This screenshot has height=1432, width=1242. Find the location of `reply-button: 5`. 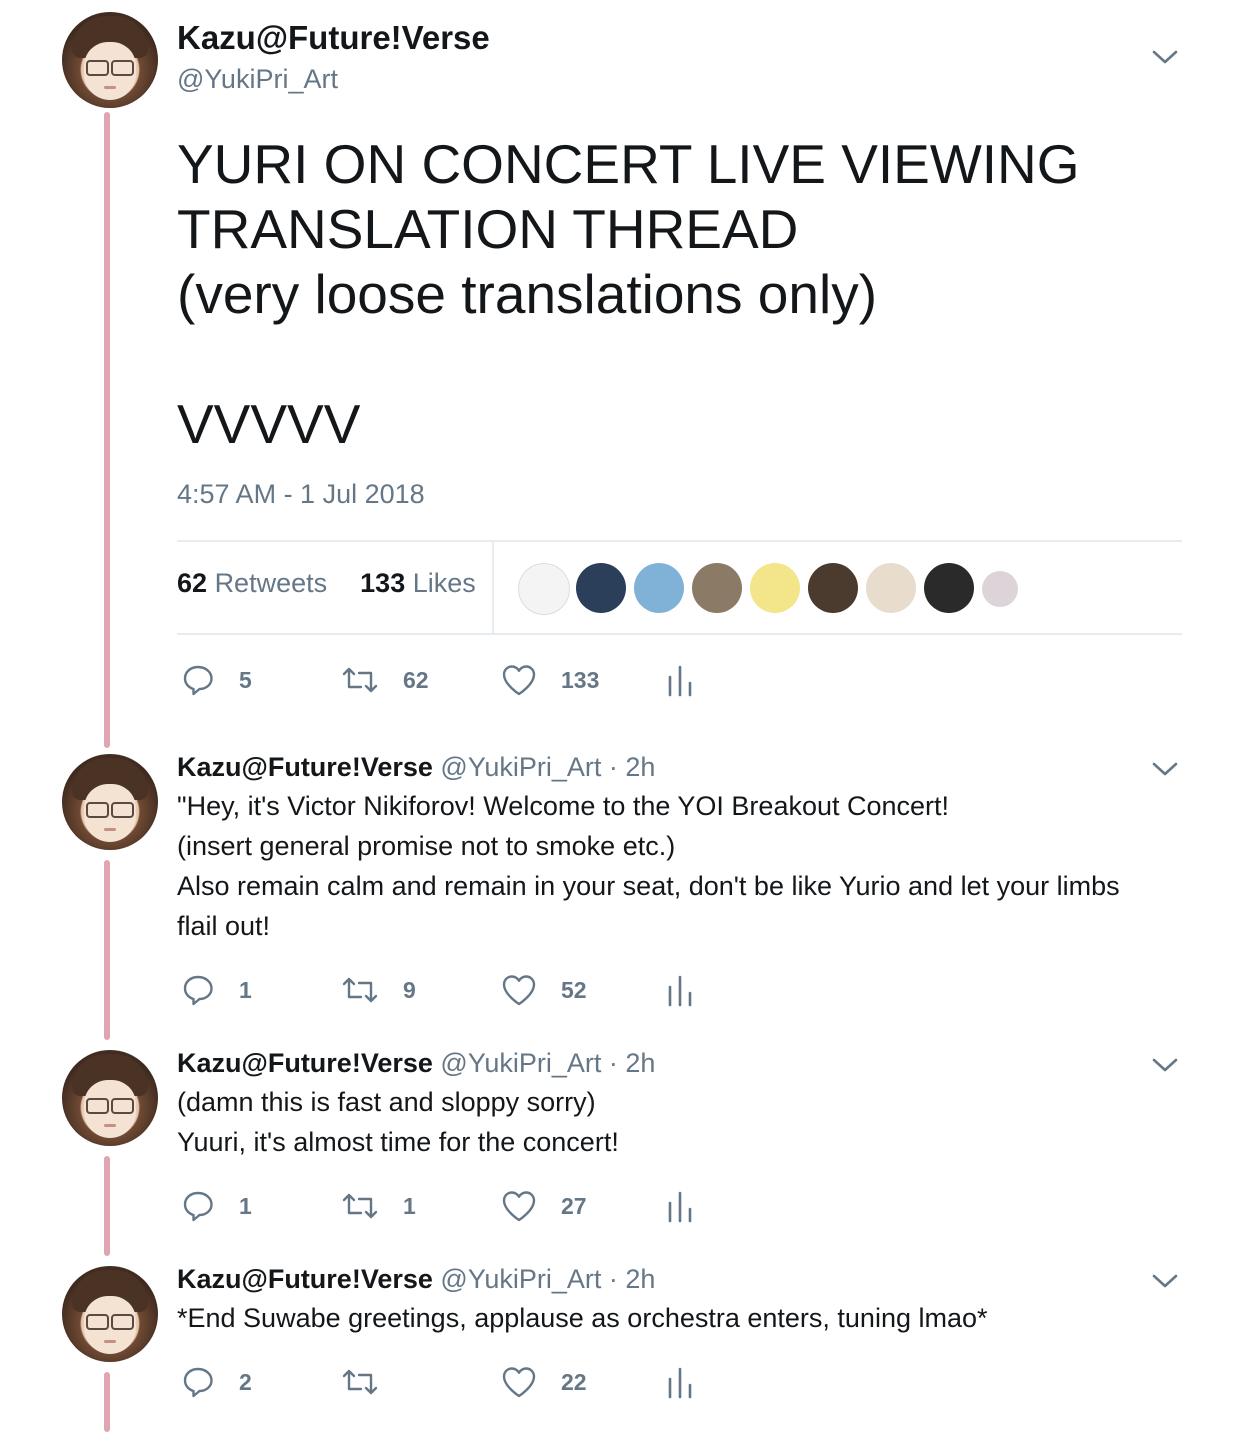

reply-button: 5 is located at coordinates (216, 680).